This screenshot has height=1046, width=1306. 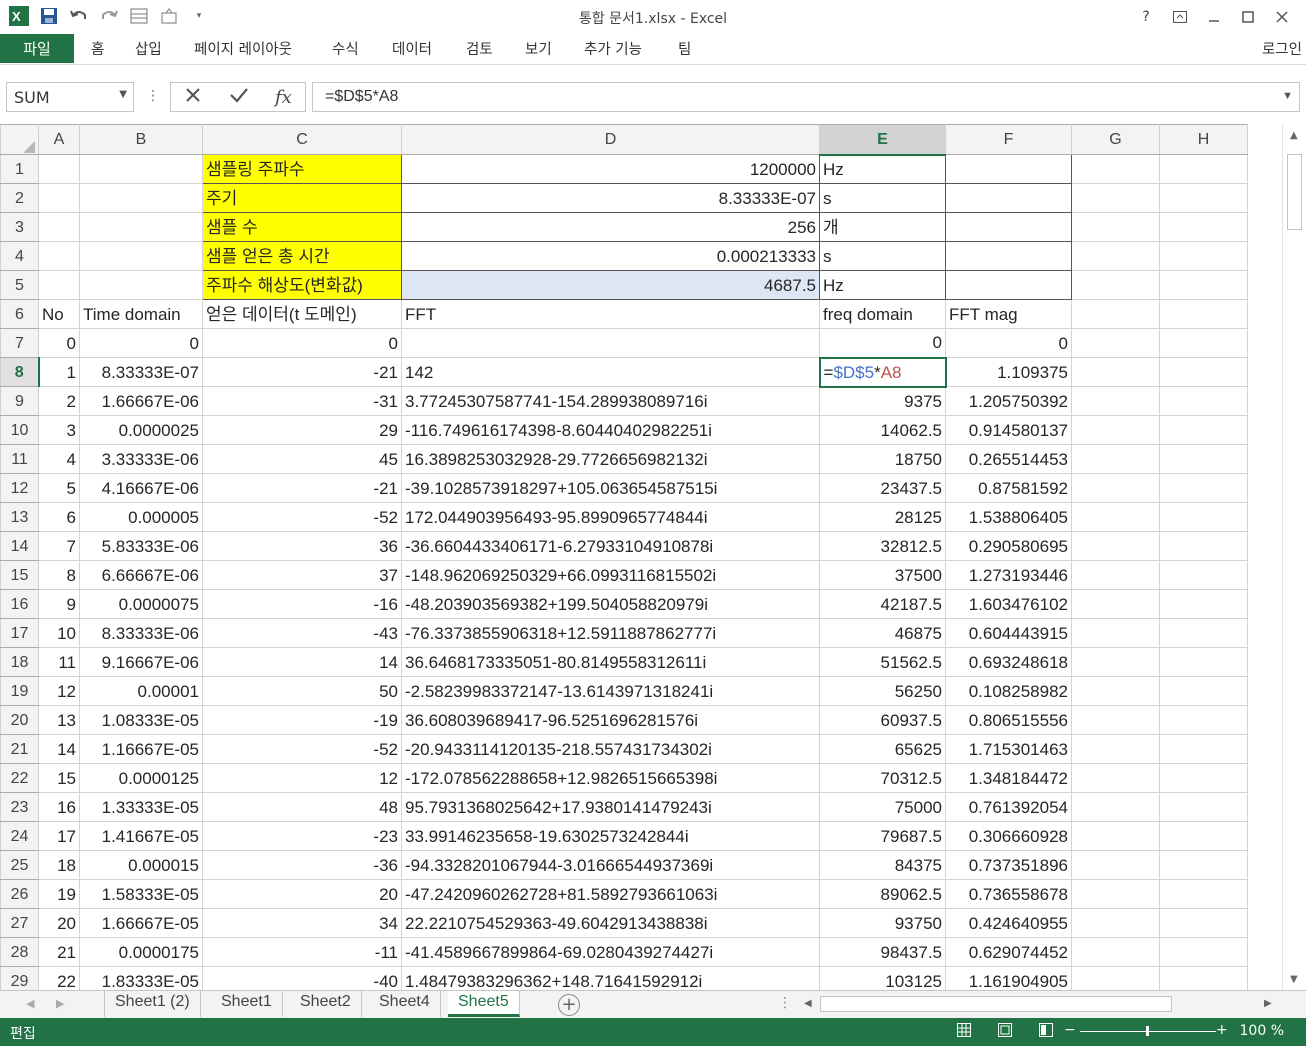 I want to click on sheet-tab: Sheet4, so click(x=405, y=1004).